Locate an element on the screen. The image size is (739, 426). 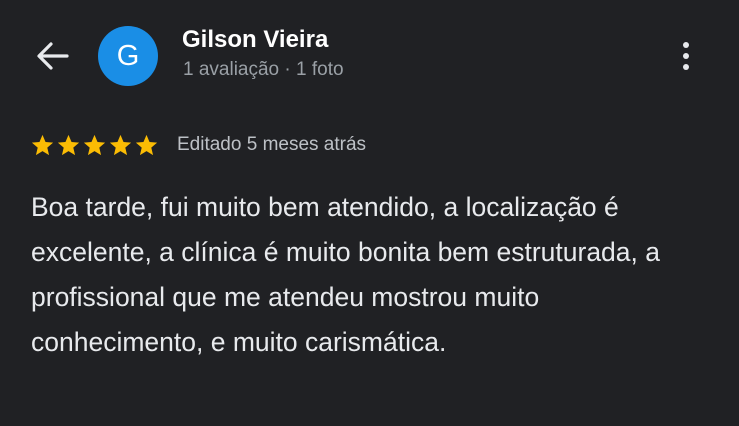
star-rating is located at coordinates (94, 145).